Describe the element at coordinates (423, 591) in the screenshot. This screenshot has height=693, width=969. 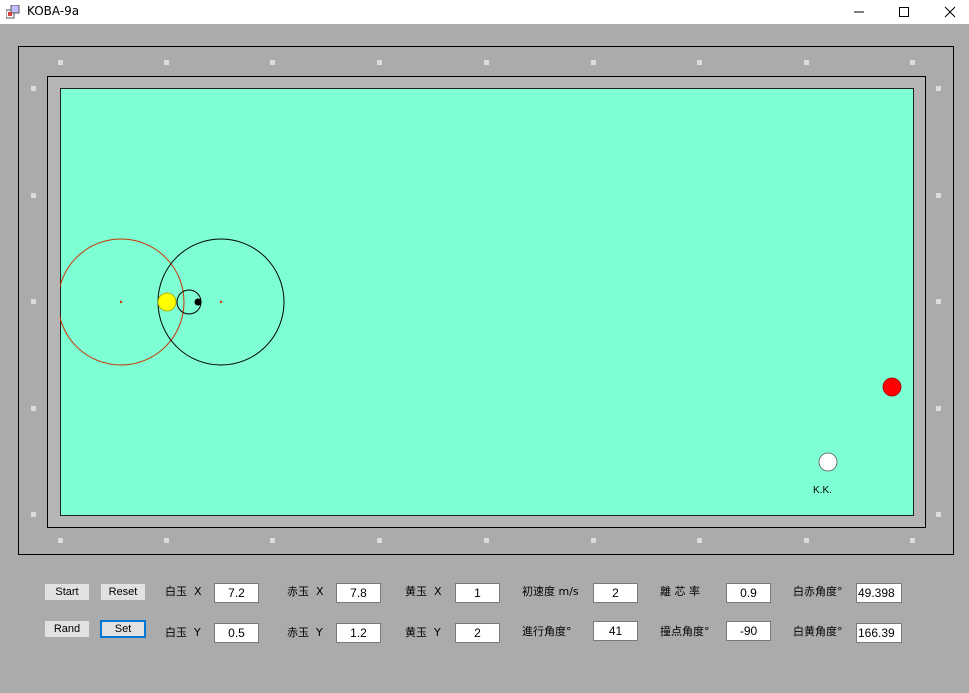
I see `yellow-x-label: 黄玉 X` at that location.